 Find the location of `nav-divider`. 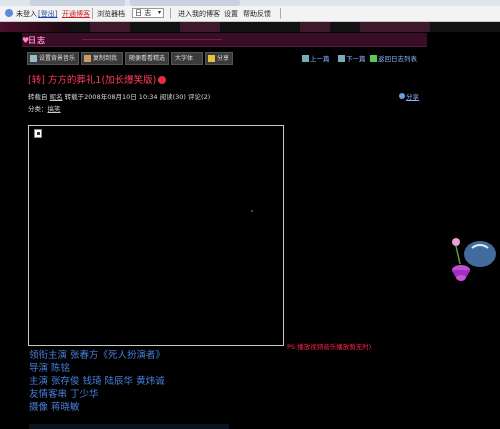

nav-divider is located at coordinates (152, 39).